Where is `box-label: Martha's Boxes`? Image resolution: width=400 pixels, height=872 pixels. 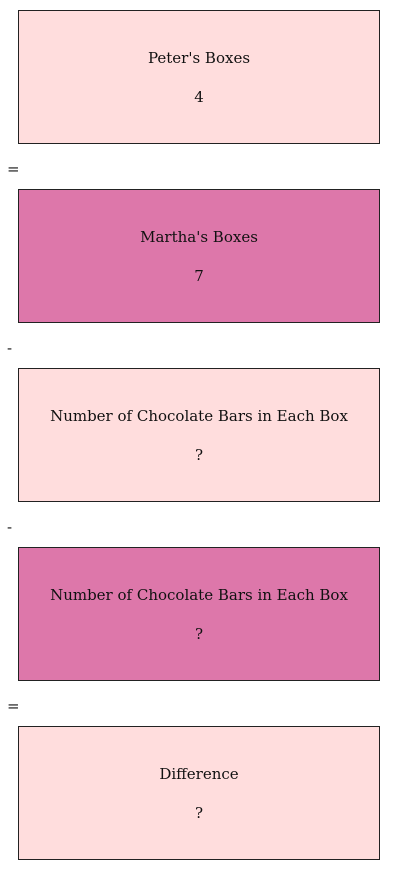 box-label: Martha's Boxes is located at coordinates (199, 236).